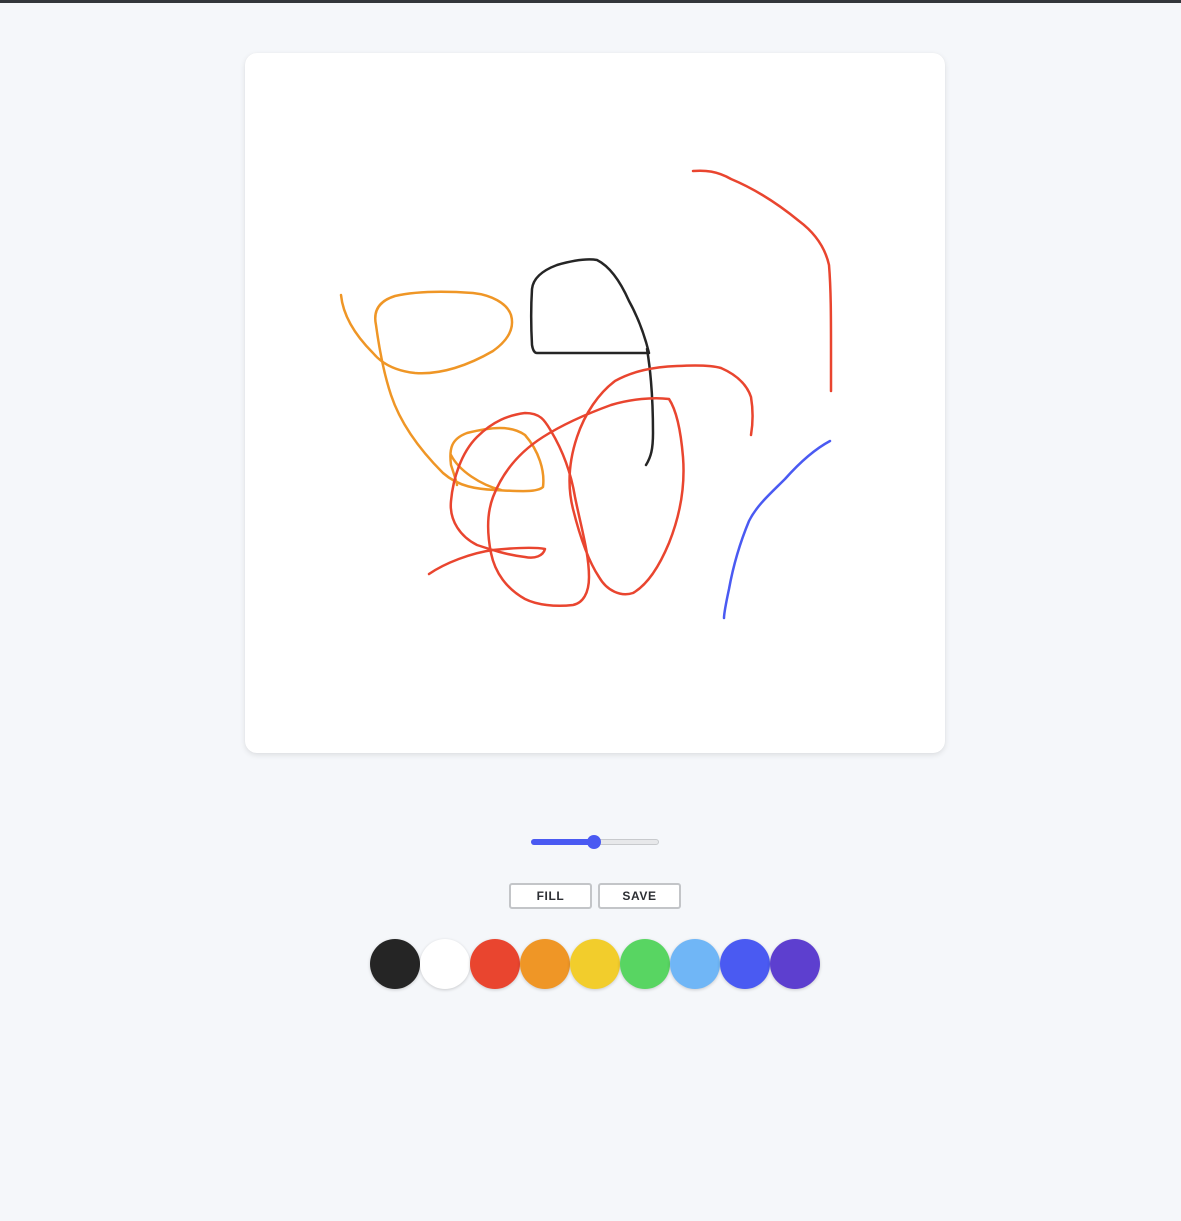 The height and width of the screenshot is (1221, 1181). What do you see at coordinates (639, 896) in the screenshot?
I see `save-button: SAVE` at bounding box center [639, 896].